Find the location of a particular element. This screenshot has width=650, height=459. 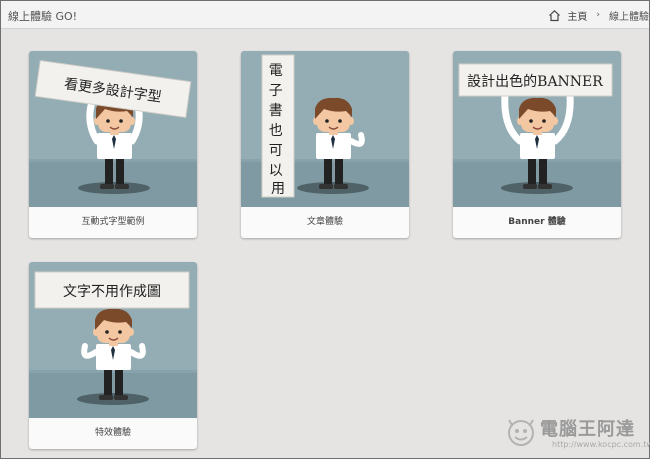

chevron-right-icon: › is located at coordinates (598, 15).